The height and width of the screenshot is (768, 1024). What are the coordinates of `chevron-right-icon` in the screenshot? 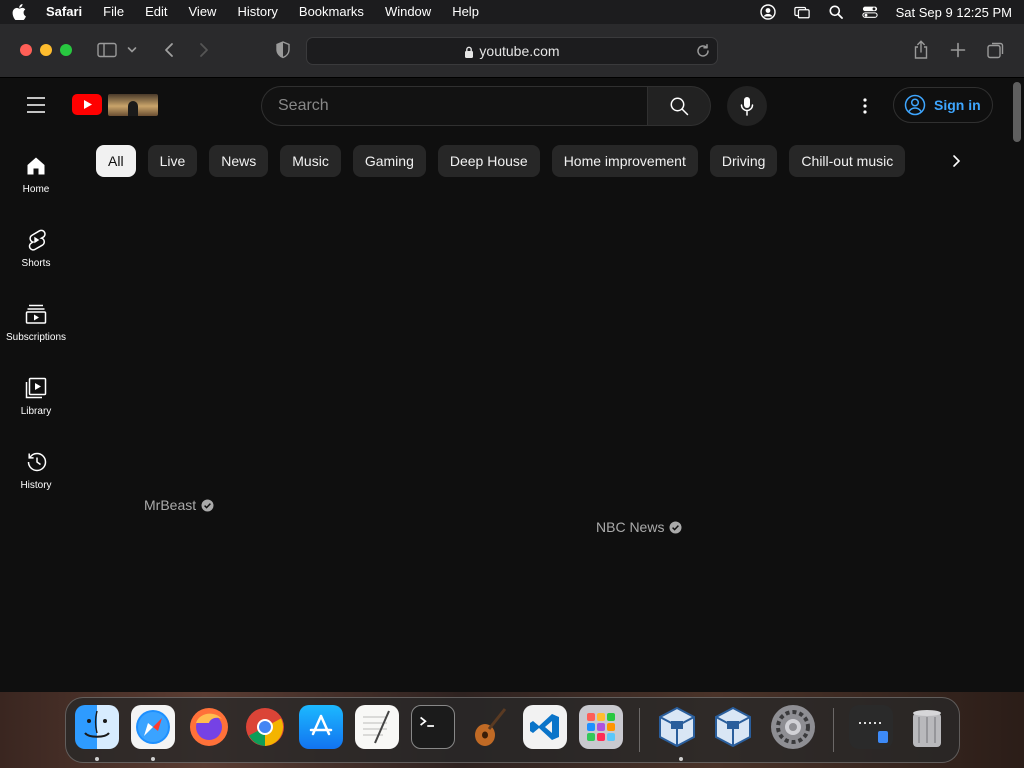 It's located at (956, 161).